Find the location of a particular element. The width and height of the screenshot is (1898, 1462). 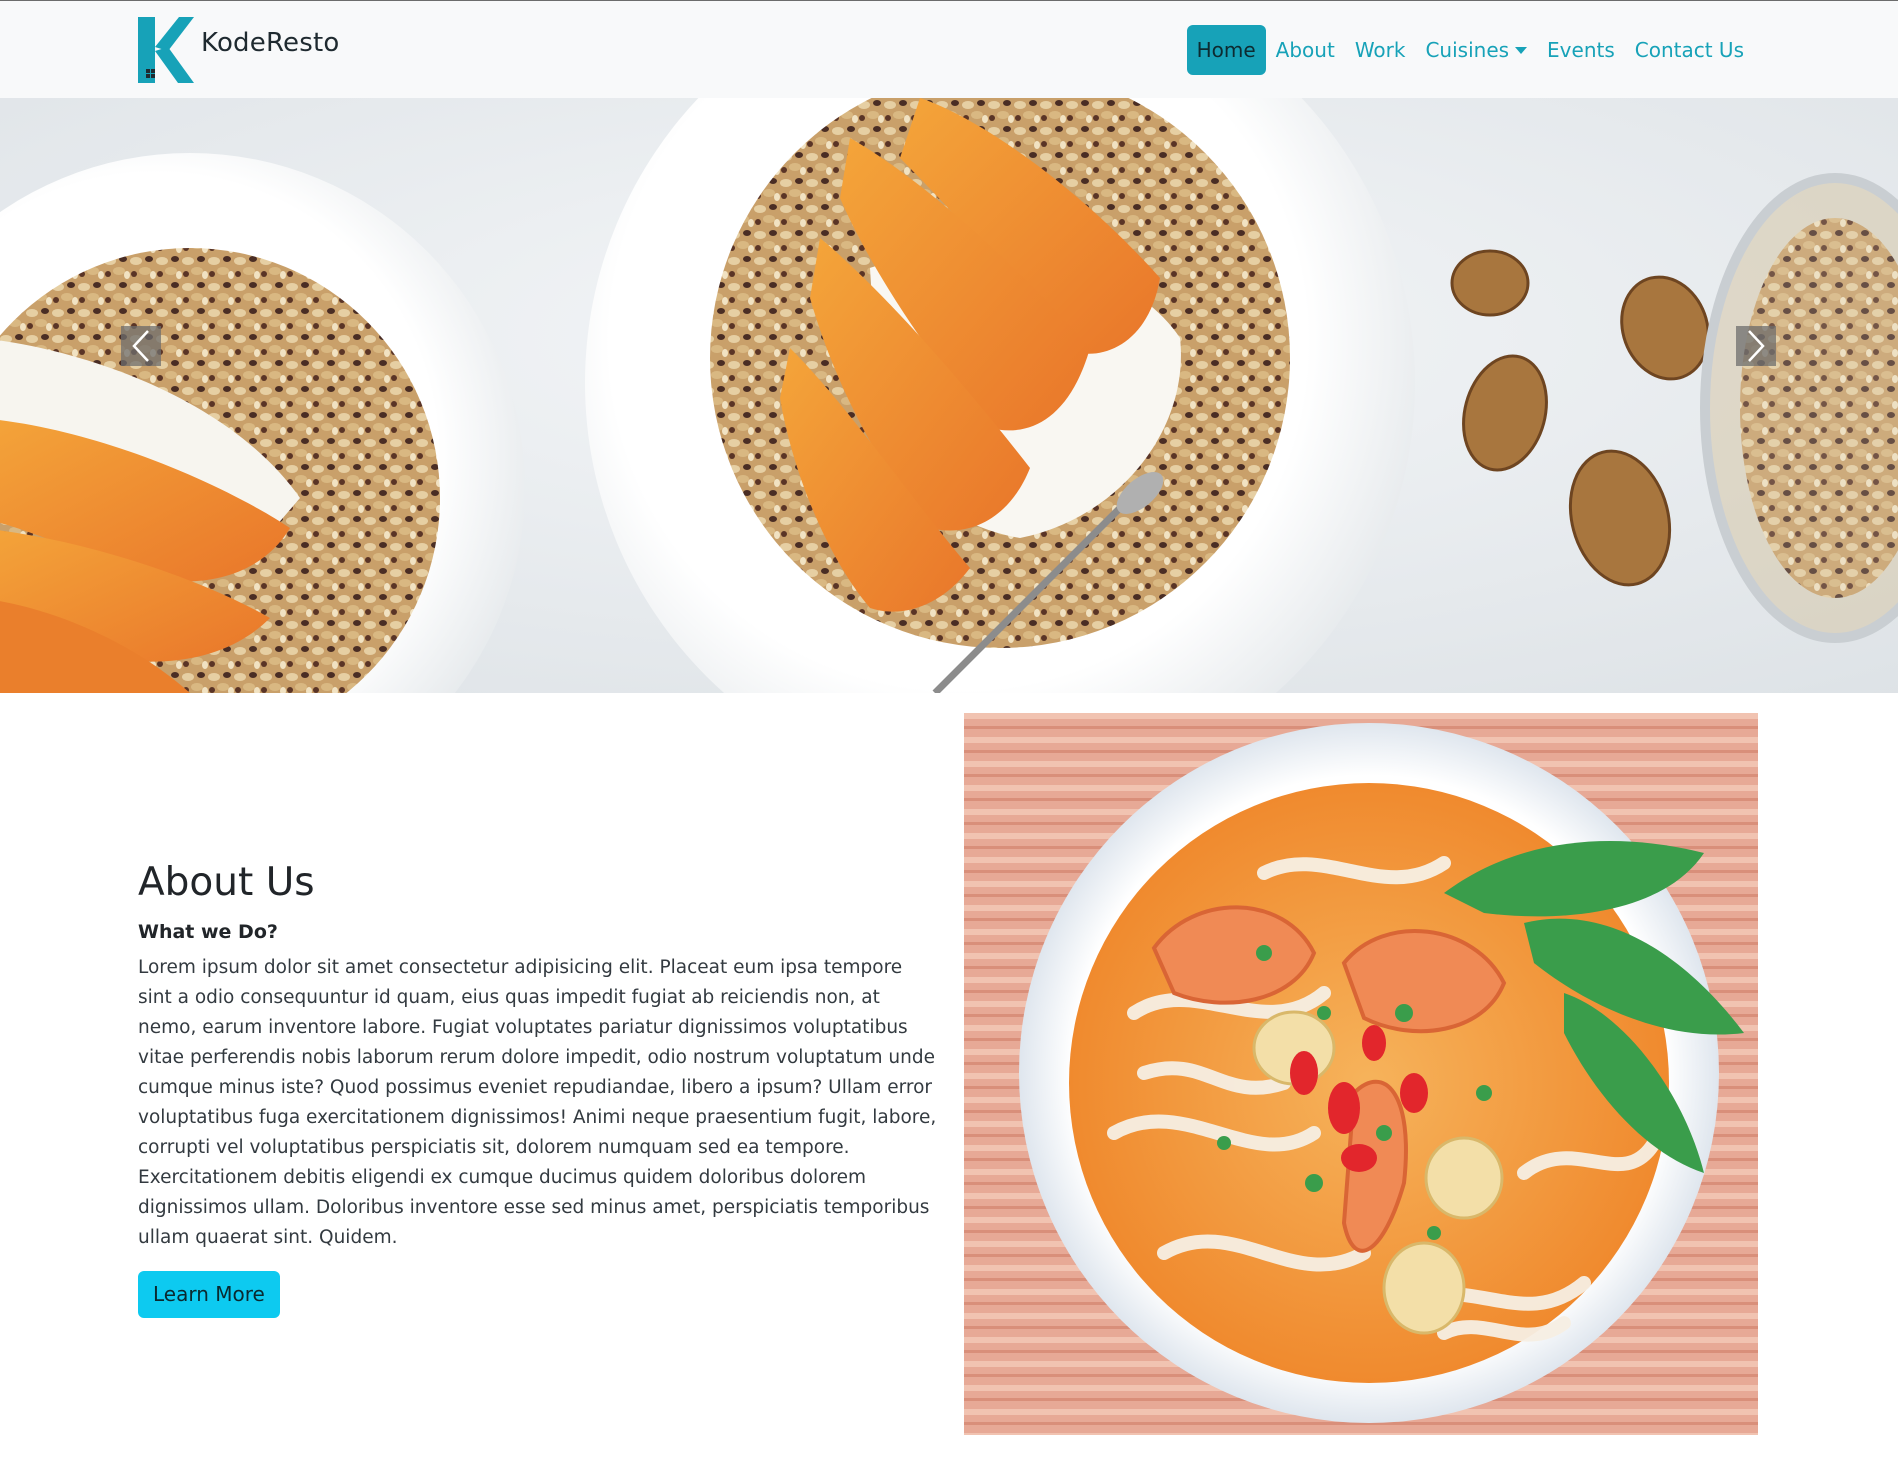

nav-cuisines-label: Cuisines is located at coordinates (1467, 50).